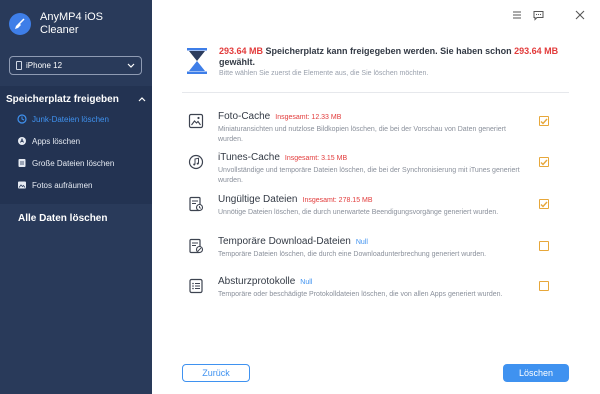 This screenshot has width=600, height=394. Describe the element at coordinates (375, 92) in the screenshot. I see `divider` at that location.